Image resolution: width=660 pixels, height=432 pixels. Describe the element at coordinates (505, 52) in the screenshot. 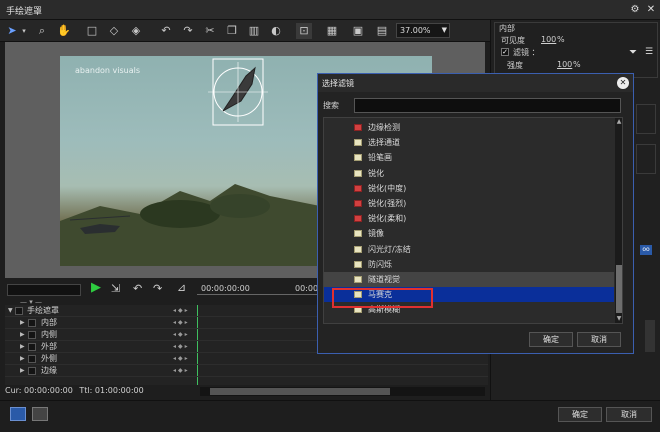

I see `feather-checkbox: ✓` at that location.